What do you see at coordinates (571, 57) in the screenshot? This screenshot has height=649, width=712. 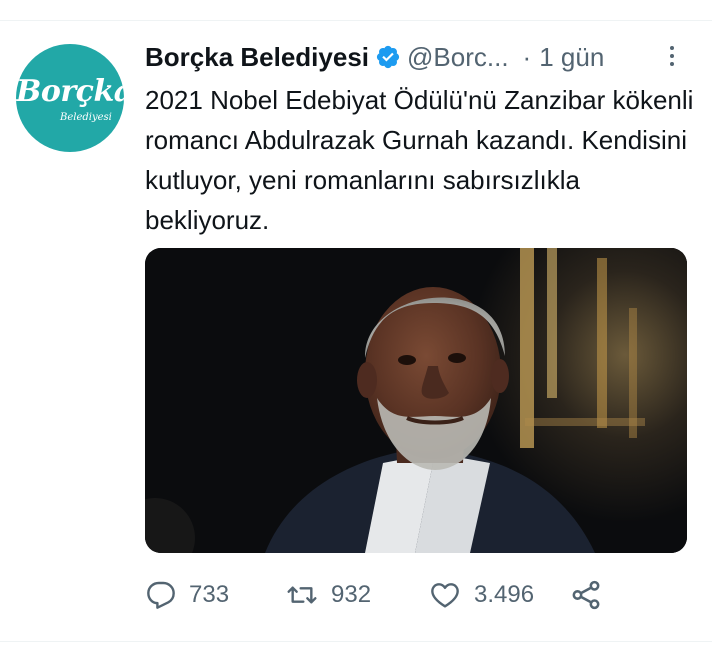 I see `tweet-timestamp: 1 gün` at bounding box center [571, 57].